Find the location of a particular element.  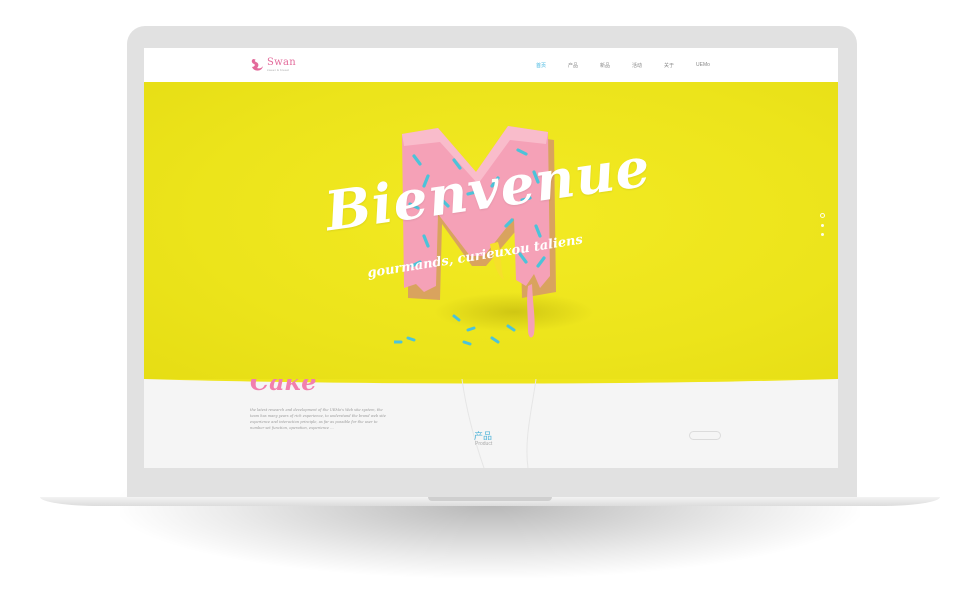

nav-item-home: 首页 is located at coordinates (552, 65).